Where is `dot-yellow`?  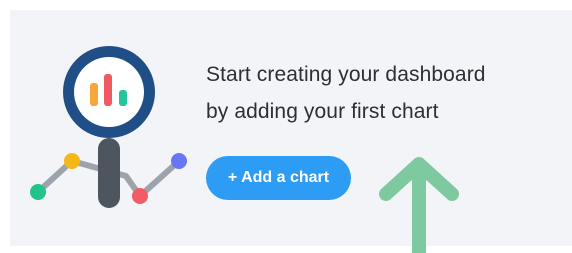 dot-yellow is located at coordinates (72, 161).